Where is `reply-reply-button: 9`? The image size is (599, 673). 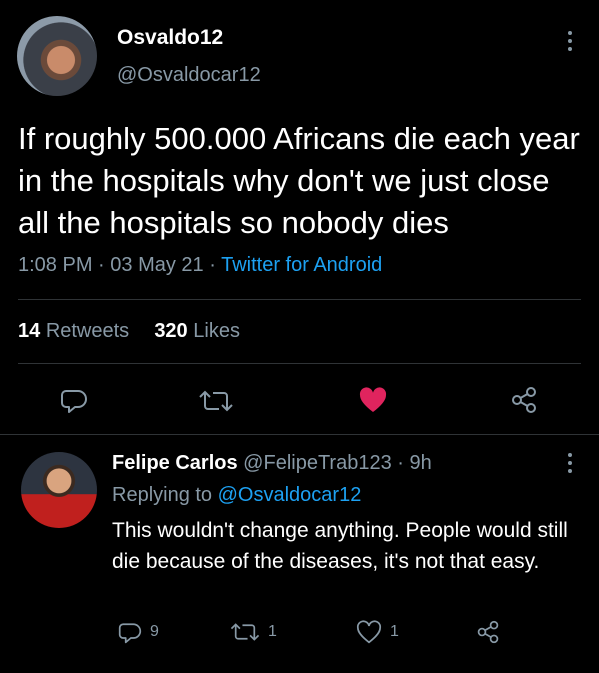 reply-reply-button: 9 is located at coordinates (138, 632).